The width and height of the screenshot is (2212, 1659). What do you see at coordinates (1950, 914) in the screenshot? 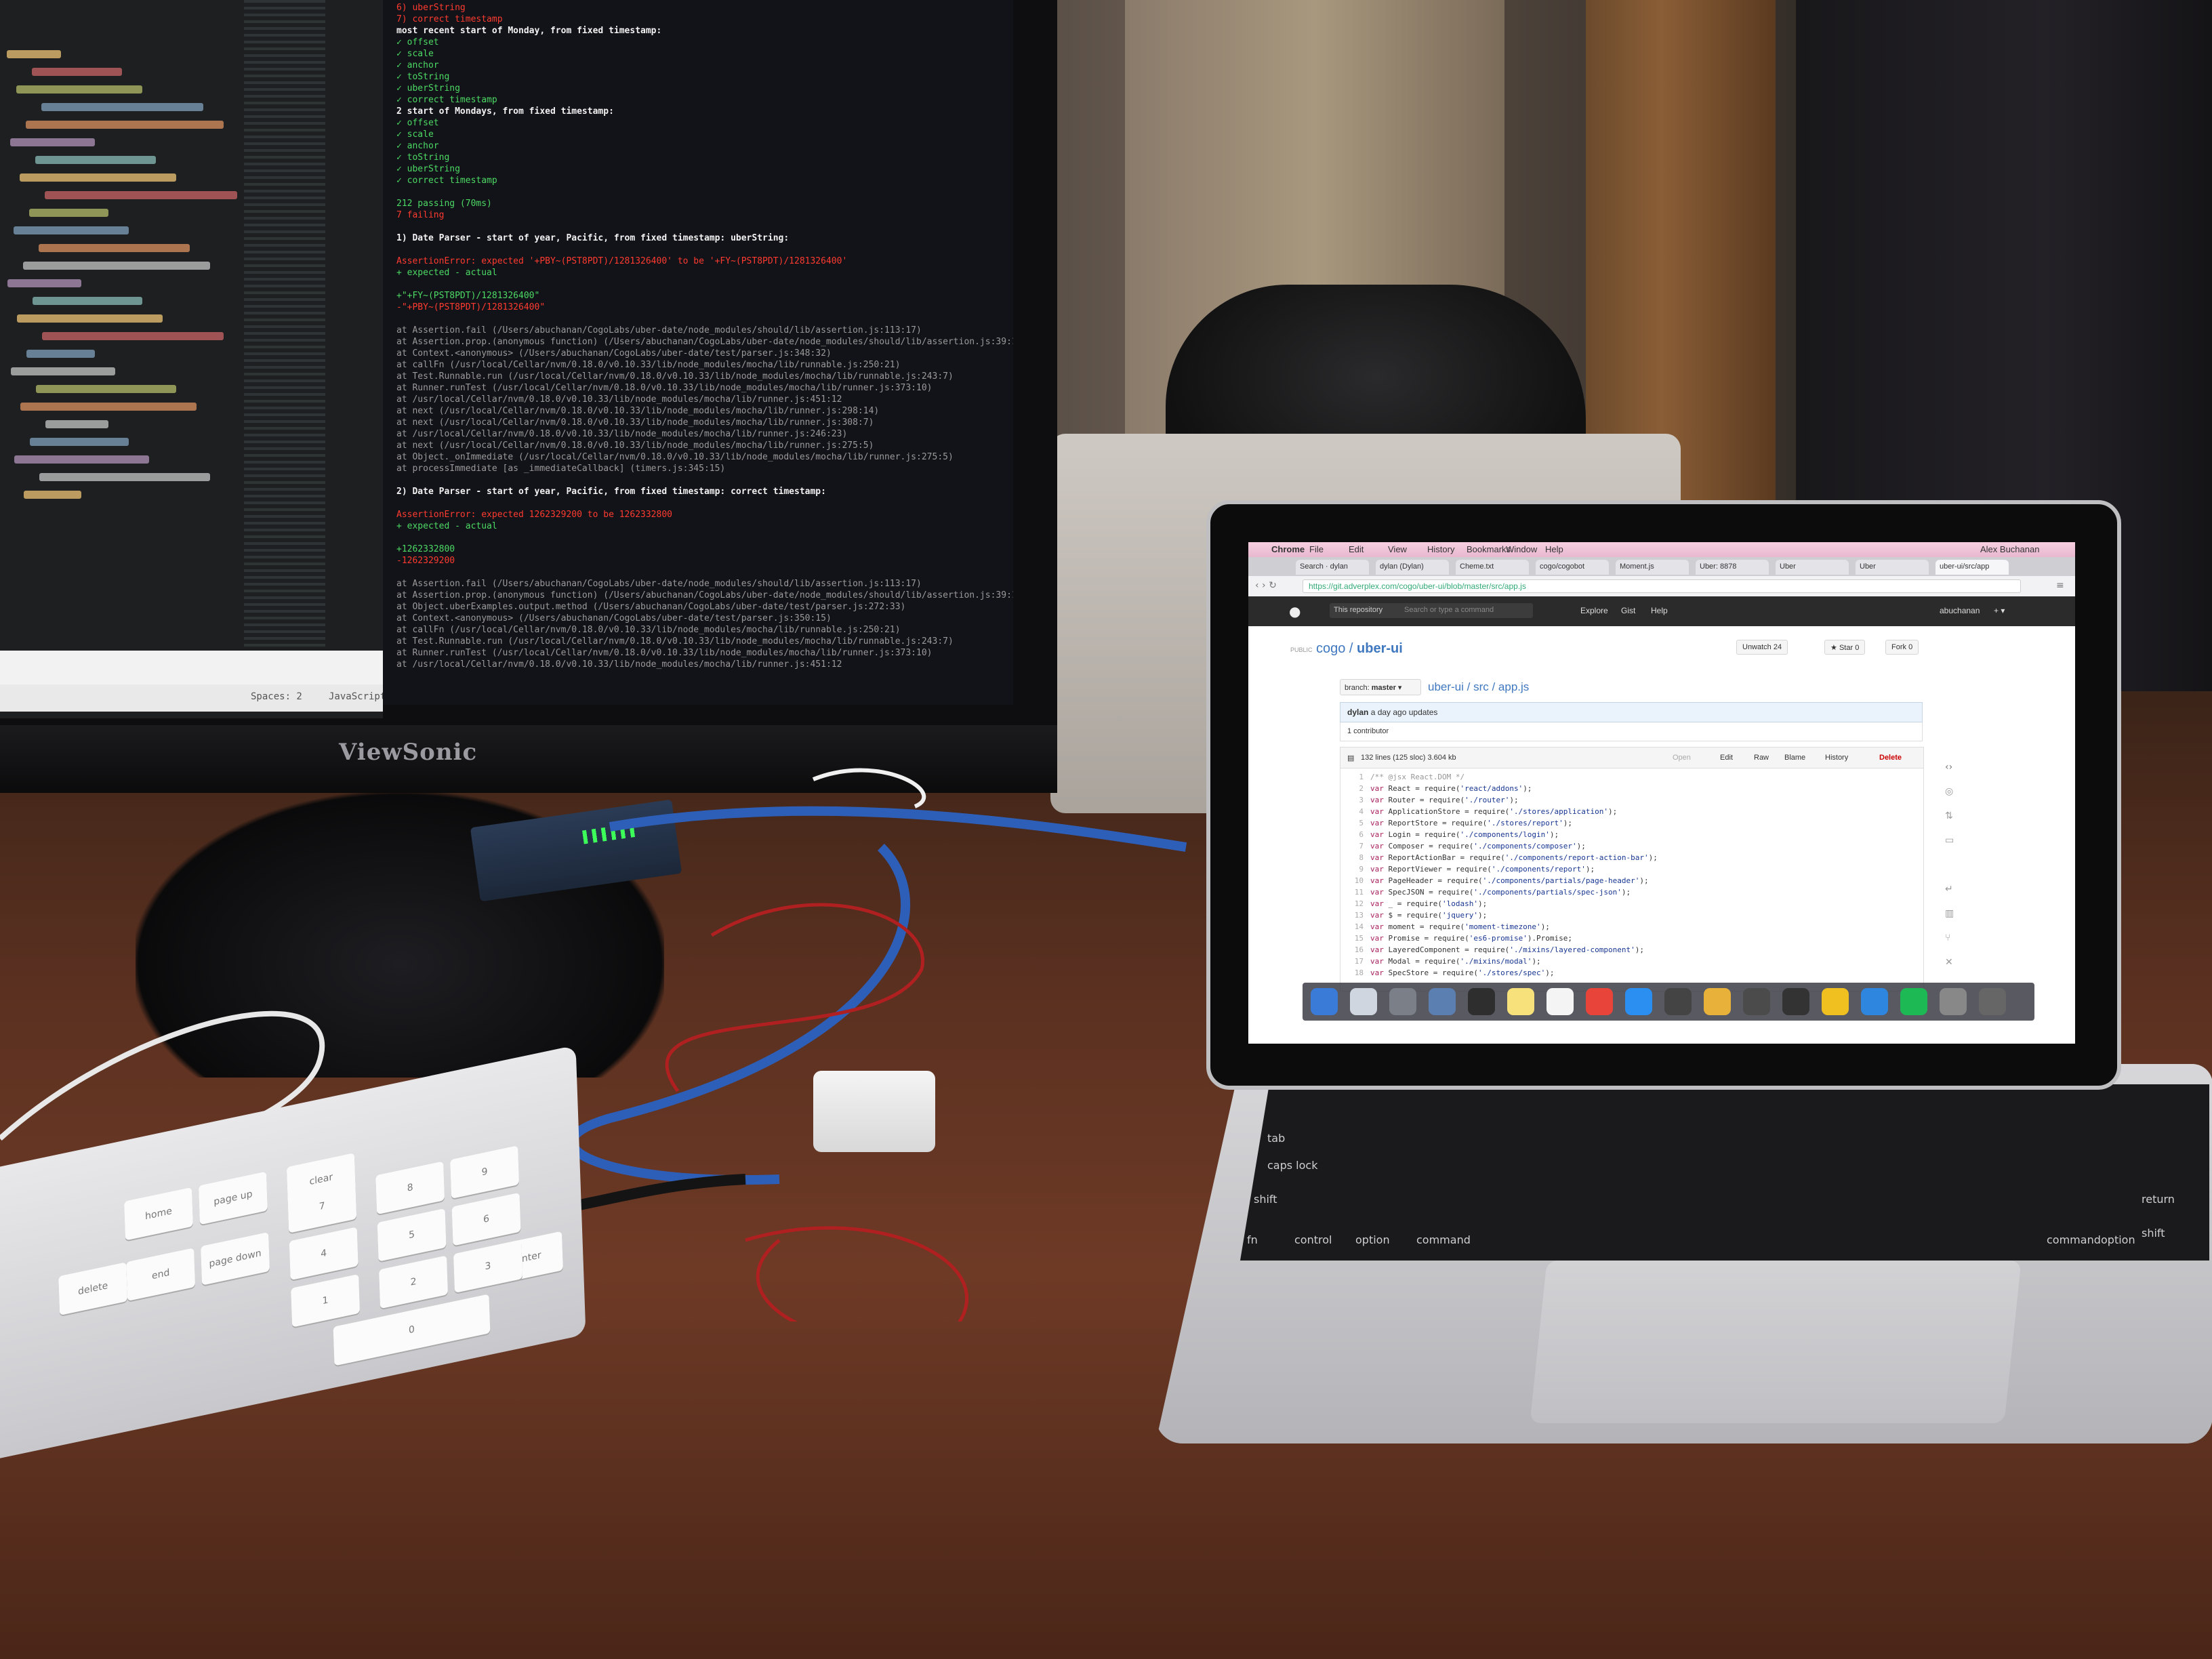
I see `graphs-icon: ▥` at bounding box center [1950, 914].